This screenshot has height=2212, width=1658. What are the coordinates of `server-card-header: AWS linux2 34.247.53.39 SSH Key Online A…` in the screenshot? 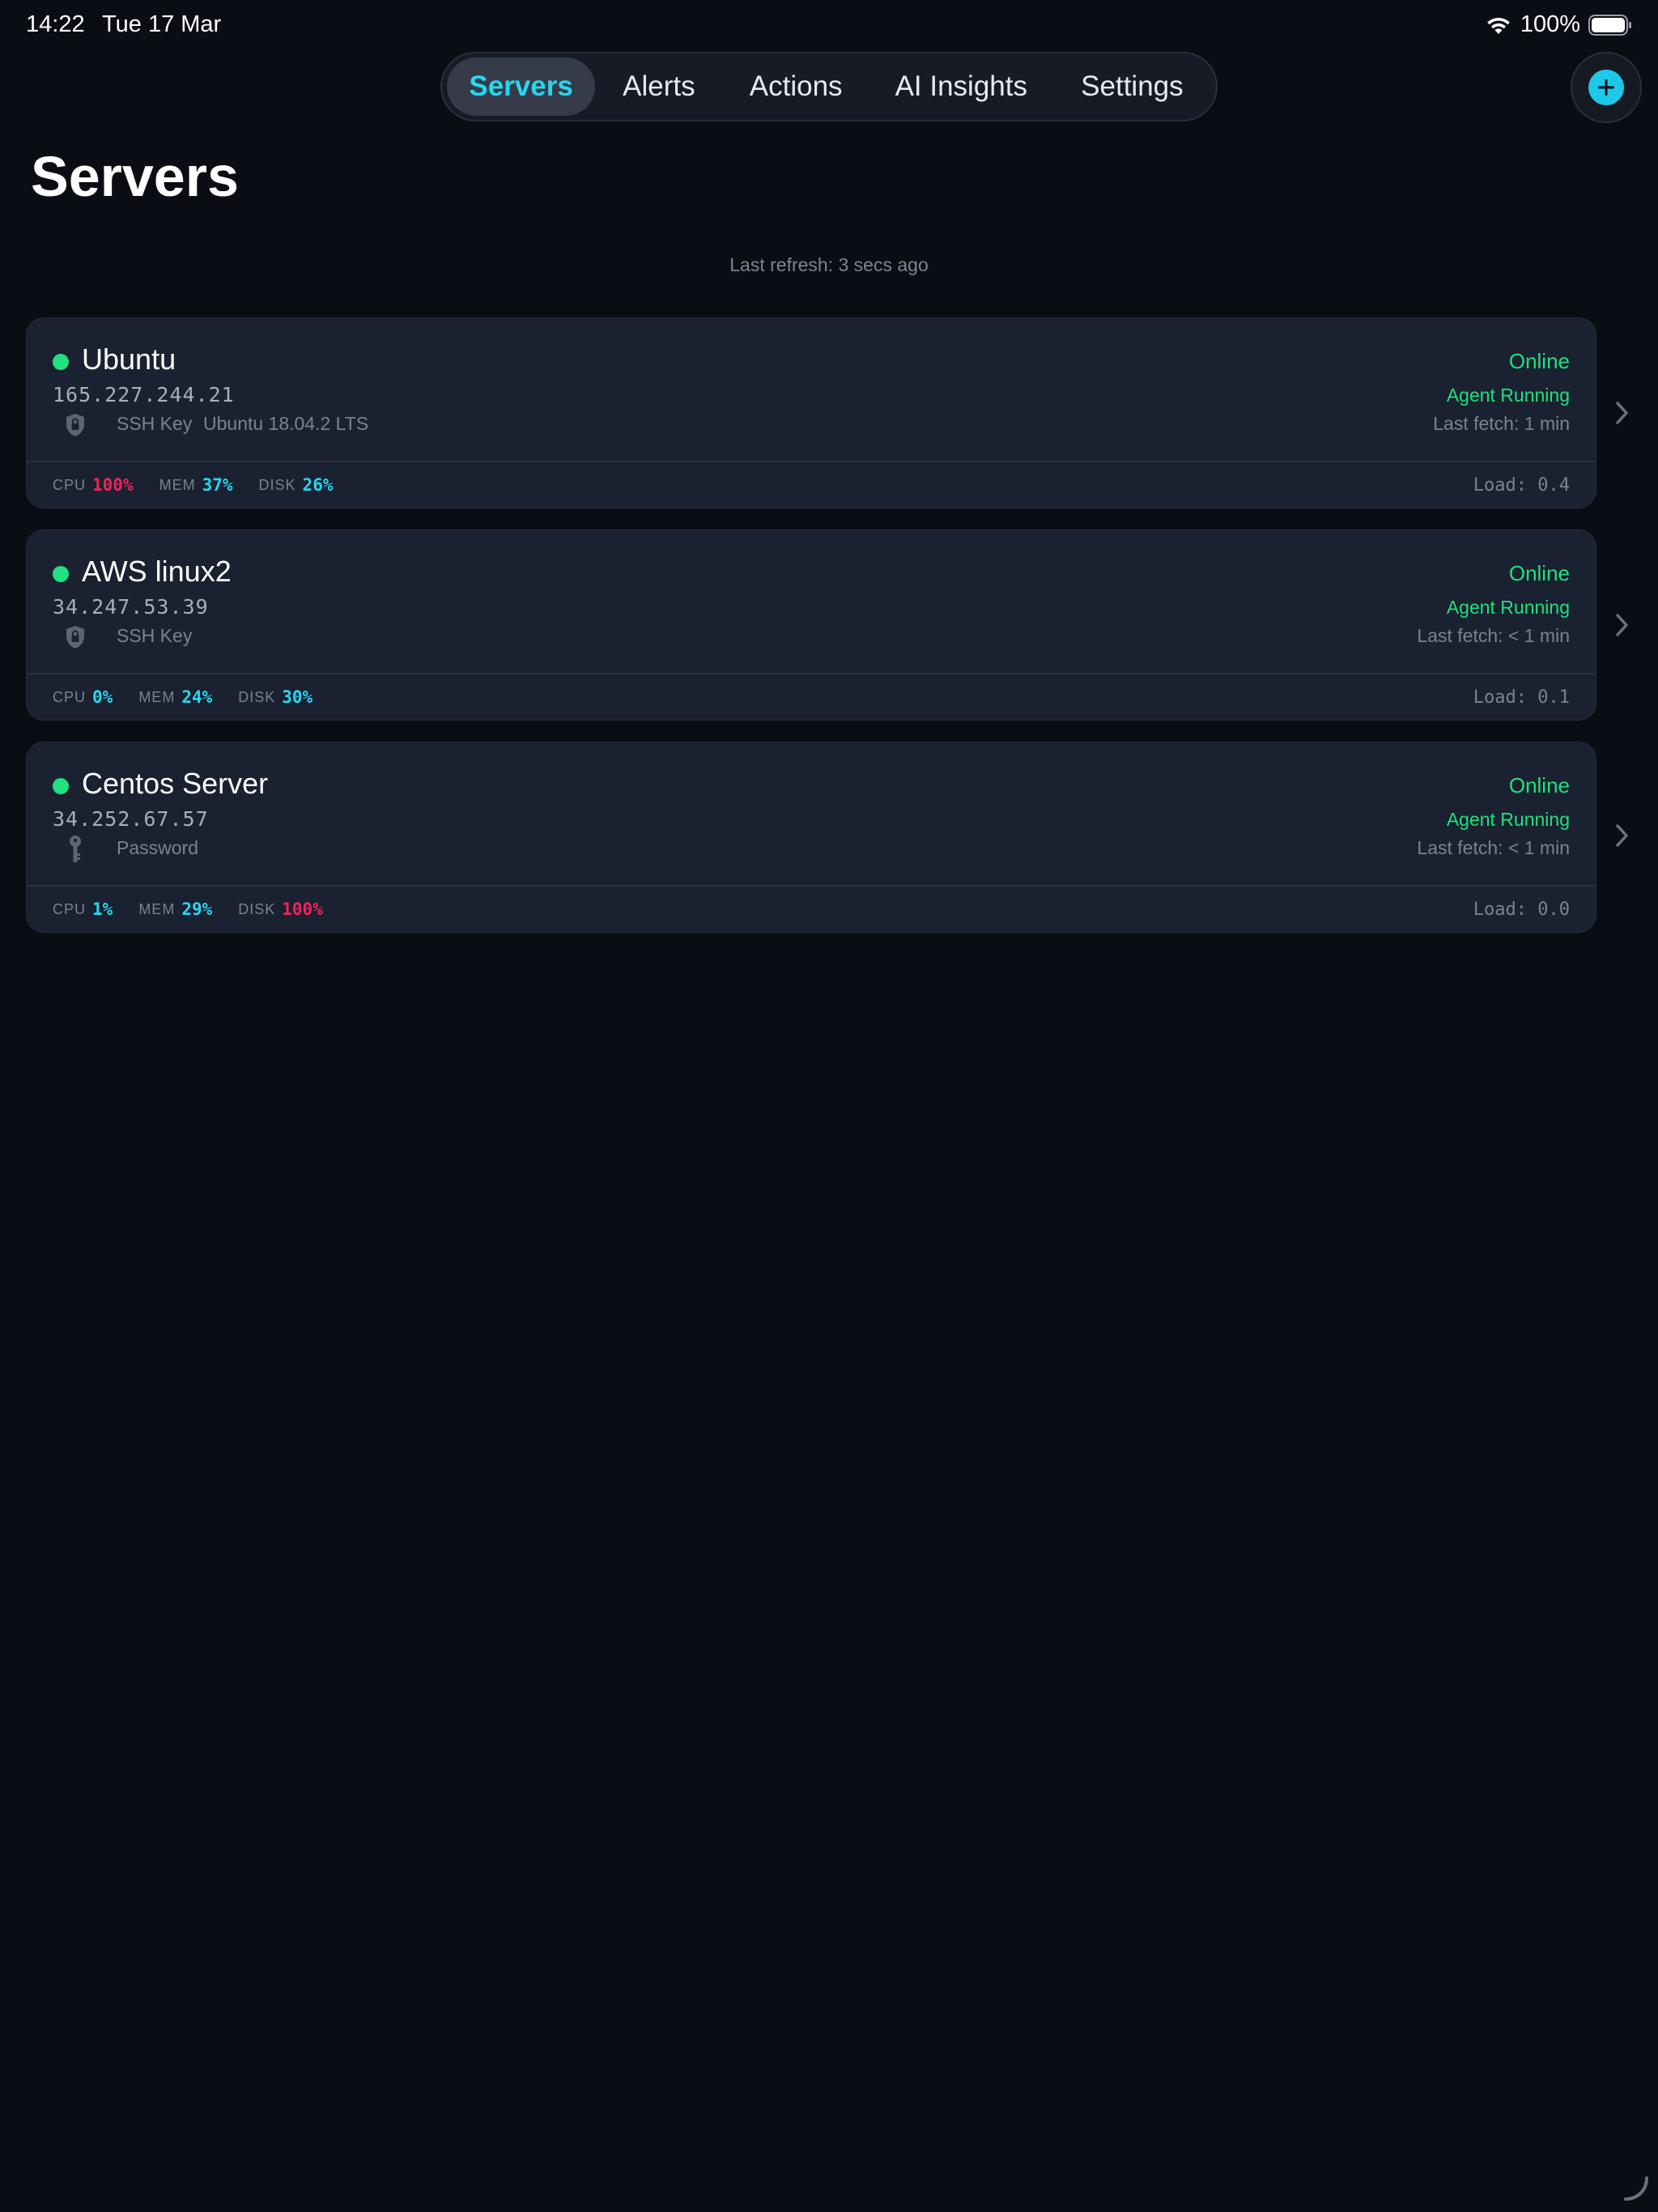 It's located at (811, 602).